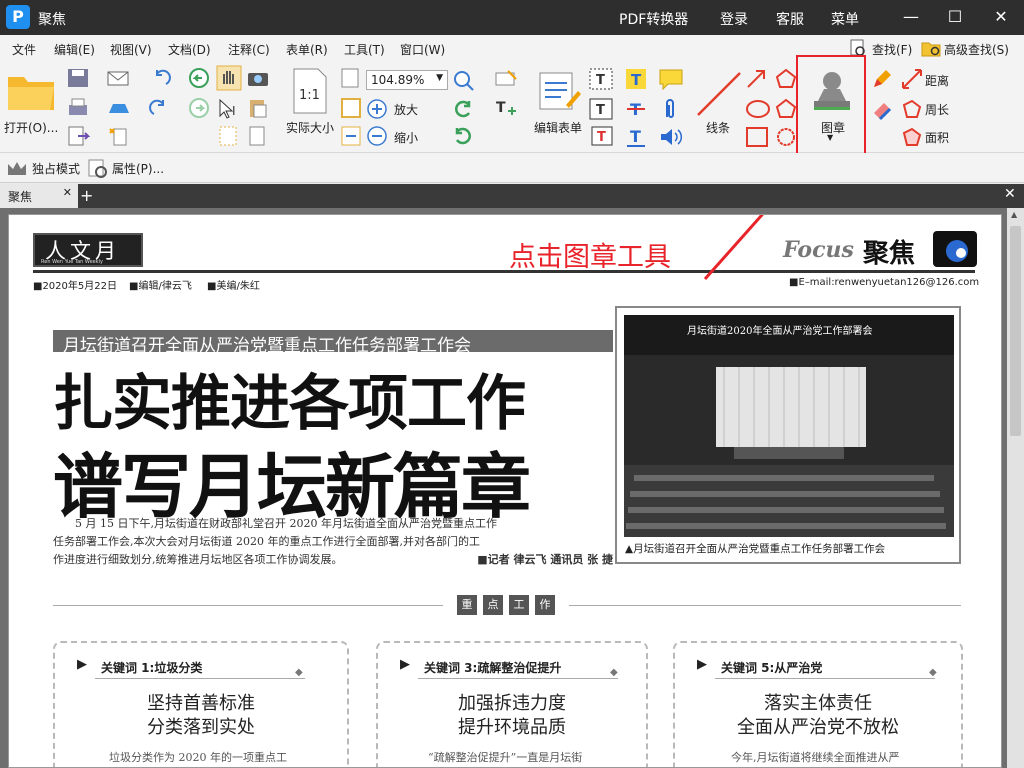 This screenshot has width=1024, height=768. Describe the element at coordinates (56, 168) in the screenshot. I see `exclusive-mode-button: 独占模式` at that location.